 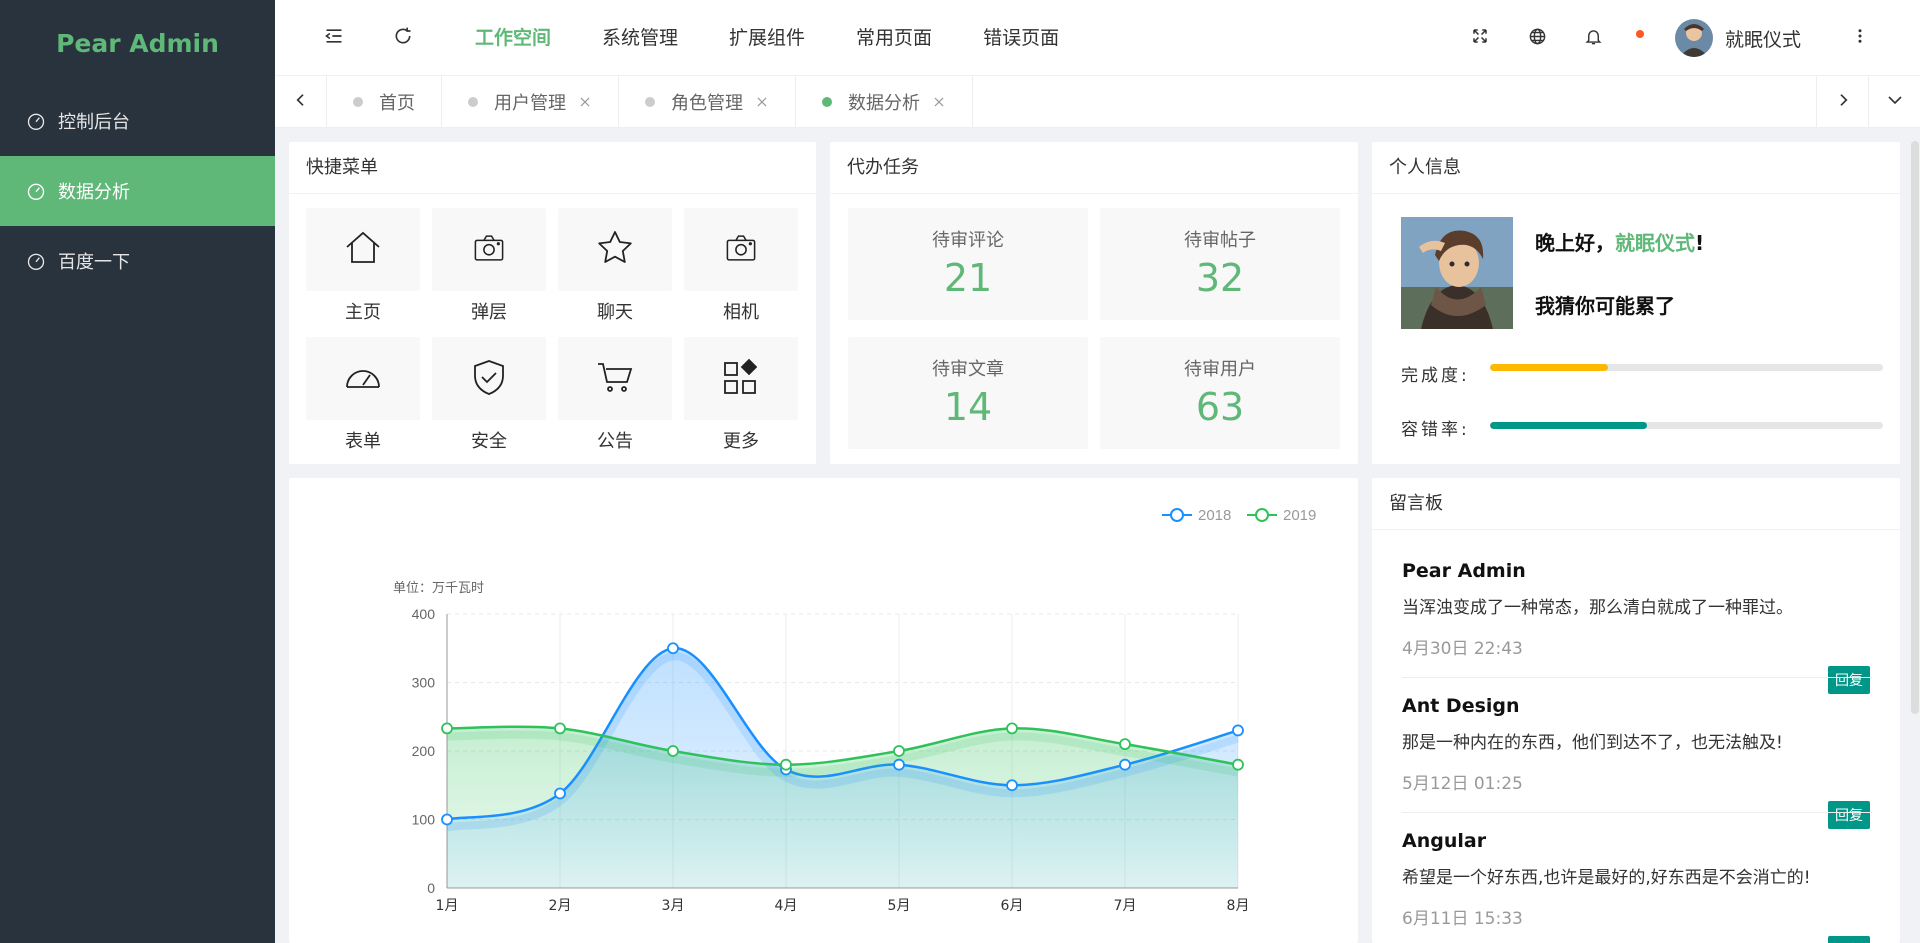 I want to click on quick-menu-label: 表单, so click(x=363, y=441).